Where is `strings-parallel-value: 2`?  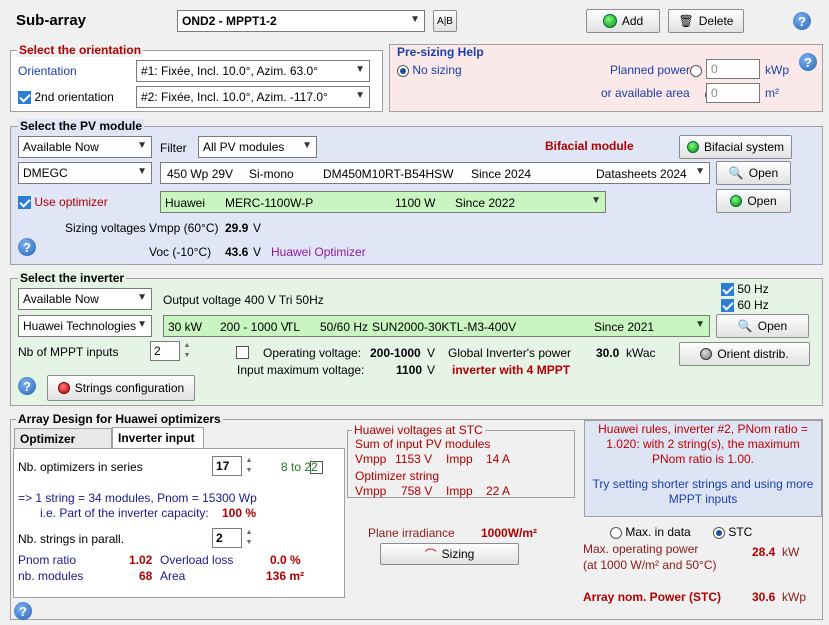 strings-parallel-value: 2 is located at coordinates (227, 538).